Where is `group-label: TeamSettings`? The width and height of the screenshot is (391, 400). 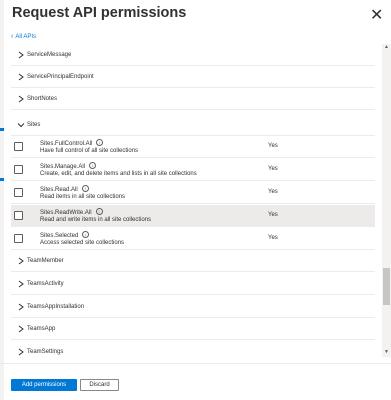 group-label: TeamSettings is located at coordinates (45, 352).